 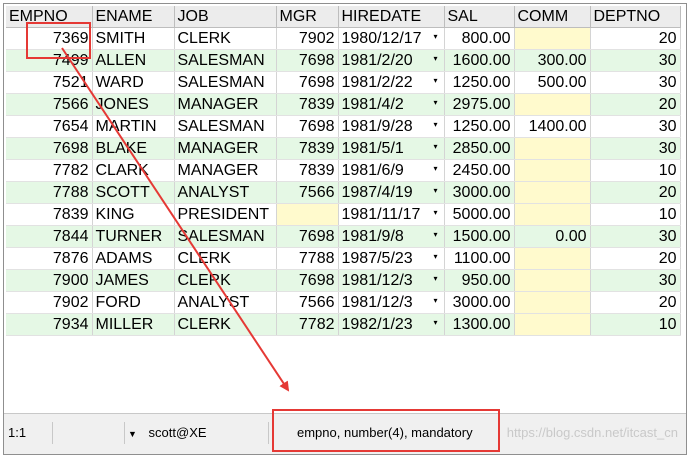 What do you see at coordinates (49, 170) in the screenshot?
I see `cell-empno: 7782` at bounding box center [49, 170].